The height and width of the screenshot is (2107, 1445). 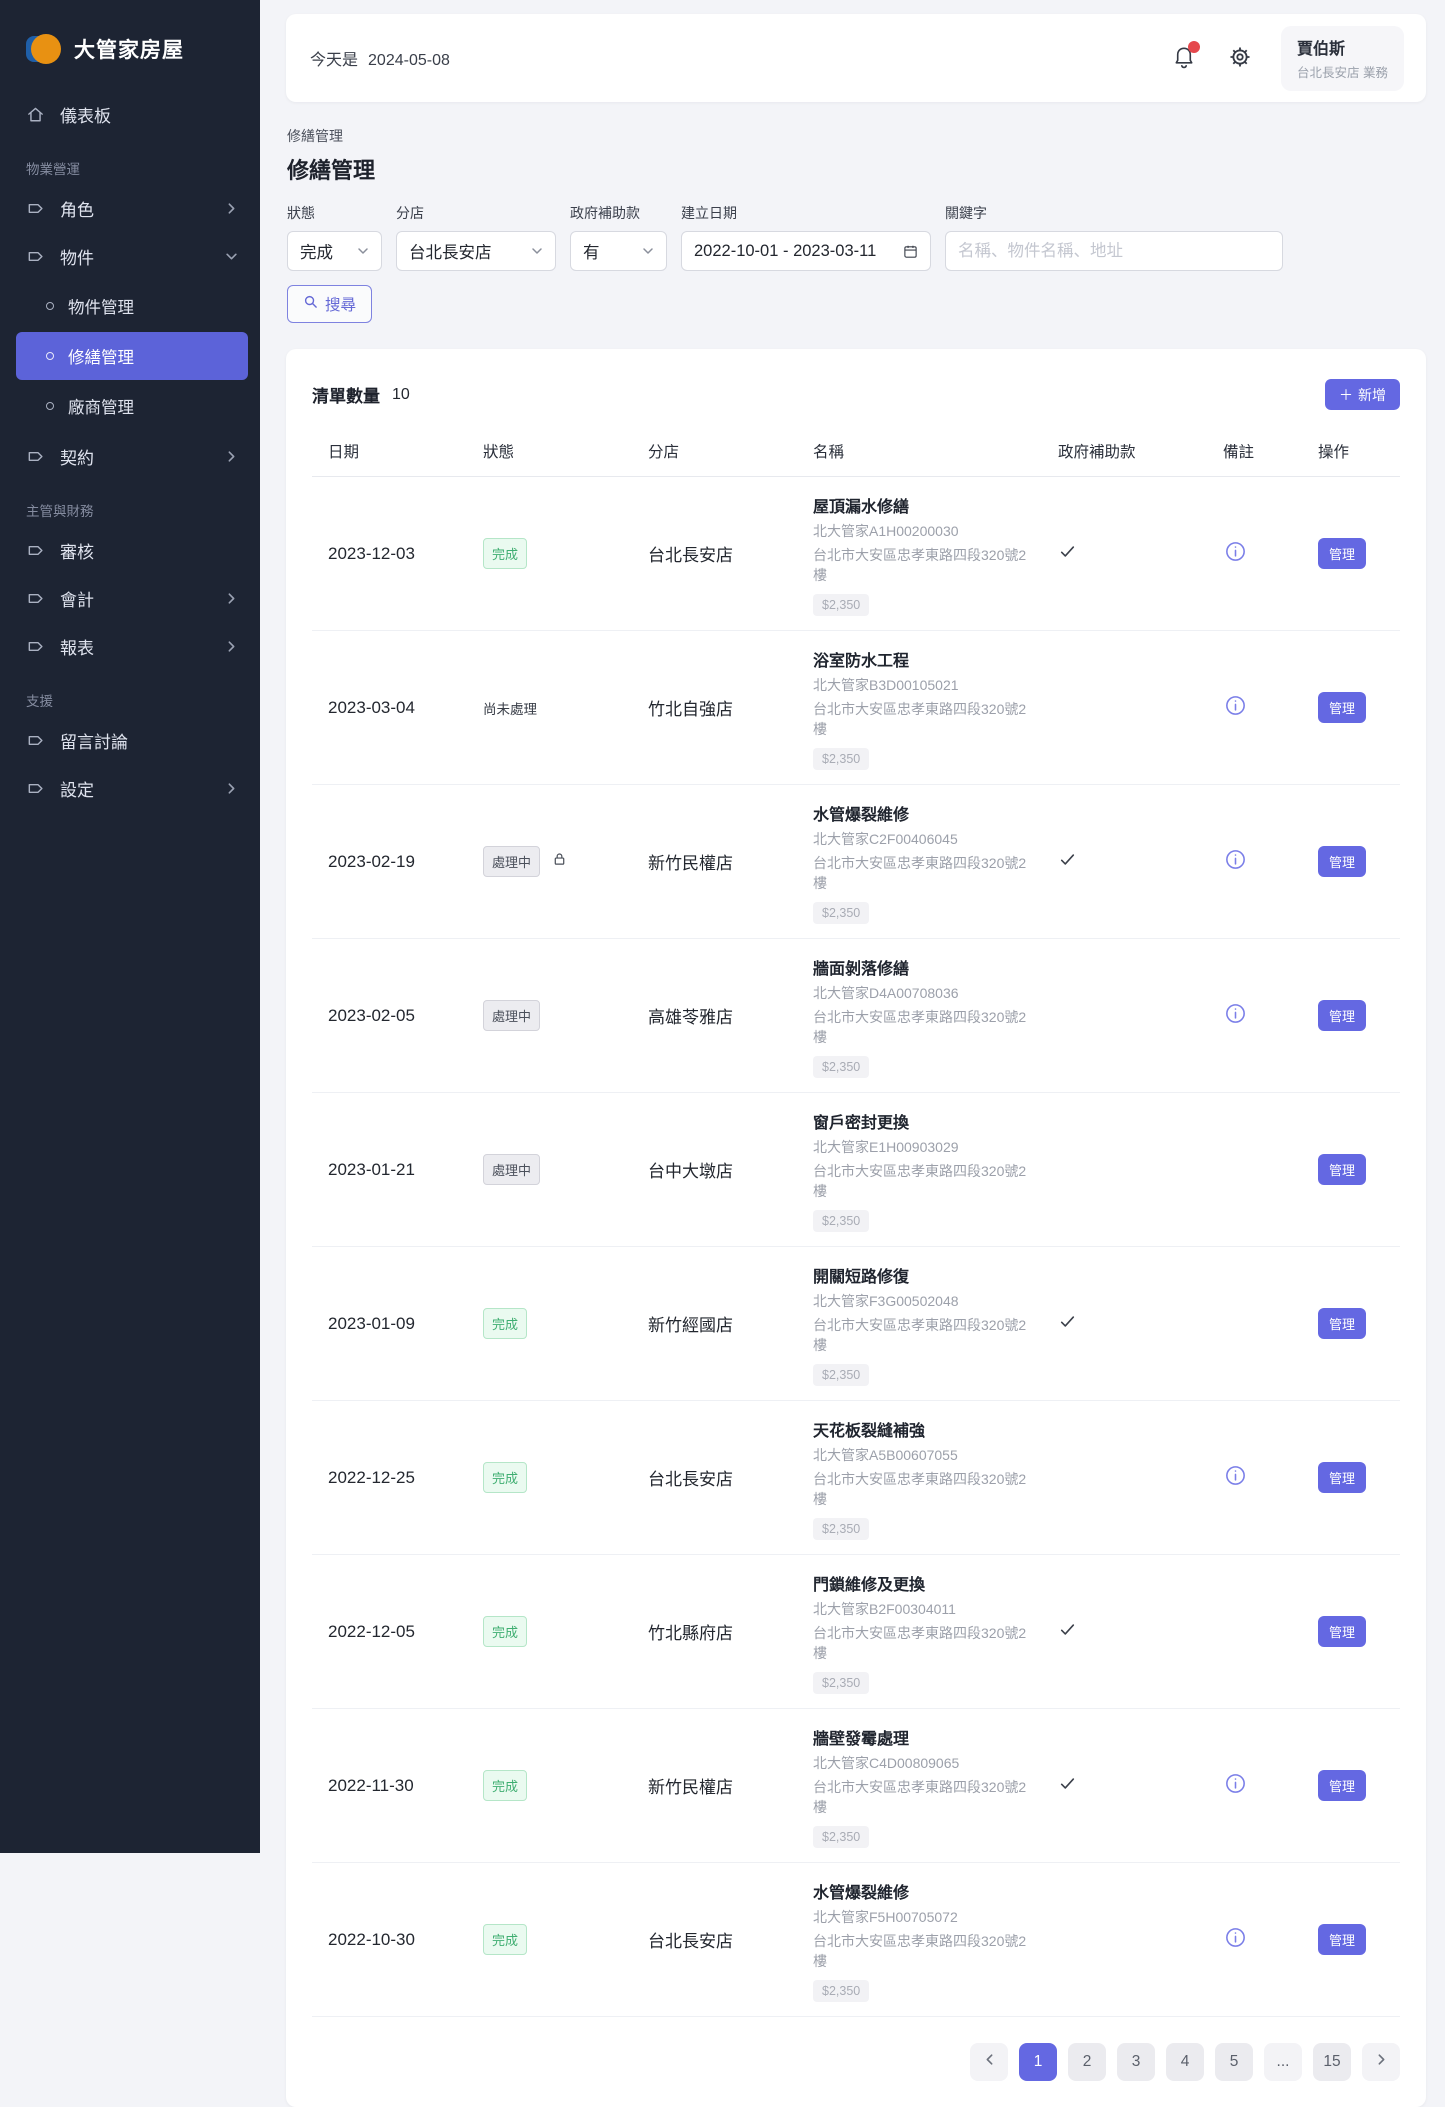 What do you see at coordinates (1087, 2062) in the screenshot?
I see `pagination-page-button: 2` at bounding box center [1087, 2062].